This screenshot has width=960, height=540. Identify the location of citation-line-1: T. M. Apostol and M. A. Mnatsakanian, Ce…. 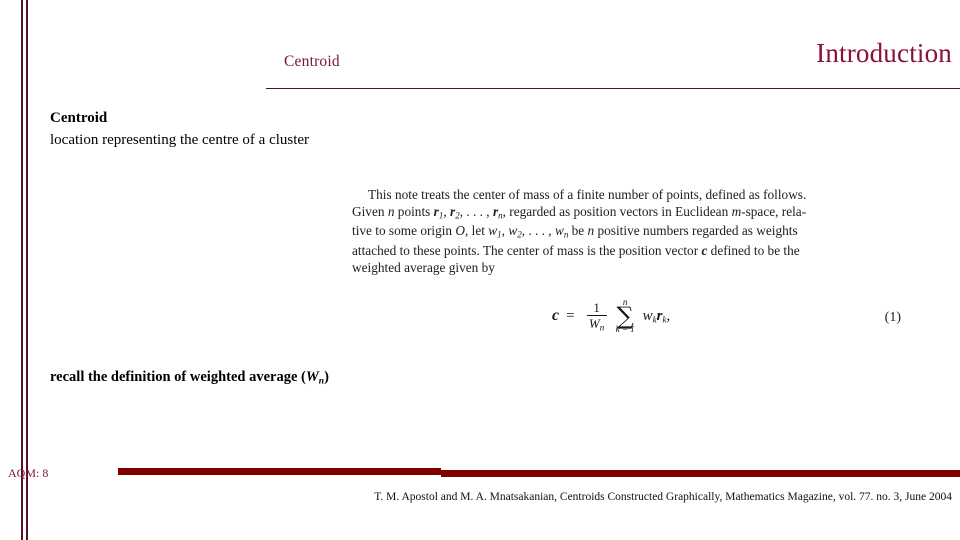
(615, 497).